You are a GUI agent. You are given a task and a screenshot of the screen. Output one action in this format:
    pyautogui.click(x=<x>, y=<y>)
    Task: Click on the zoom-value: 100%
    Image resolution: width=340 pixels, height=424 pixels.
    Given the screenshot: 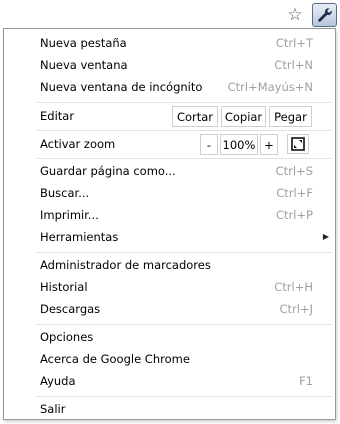 What is the action you would take?
    pyautogui.click(x=239, y=144)
    